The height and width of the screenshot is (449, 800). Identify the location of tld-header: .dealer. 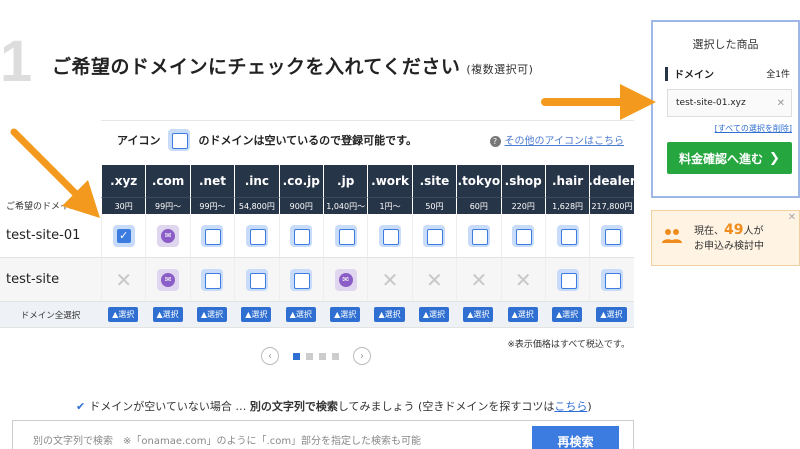
(612, 181).